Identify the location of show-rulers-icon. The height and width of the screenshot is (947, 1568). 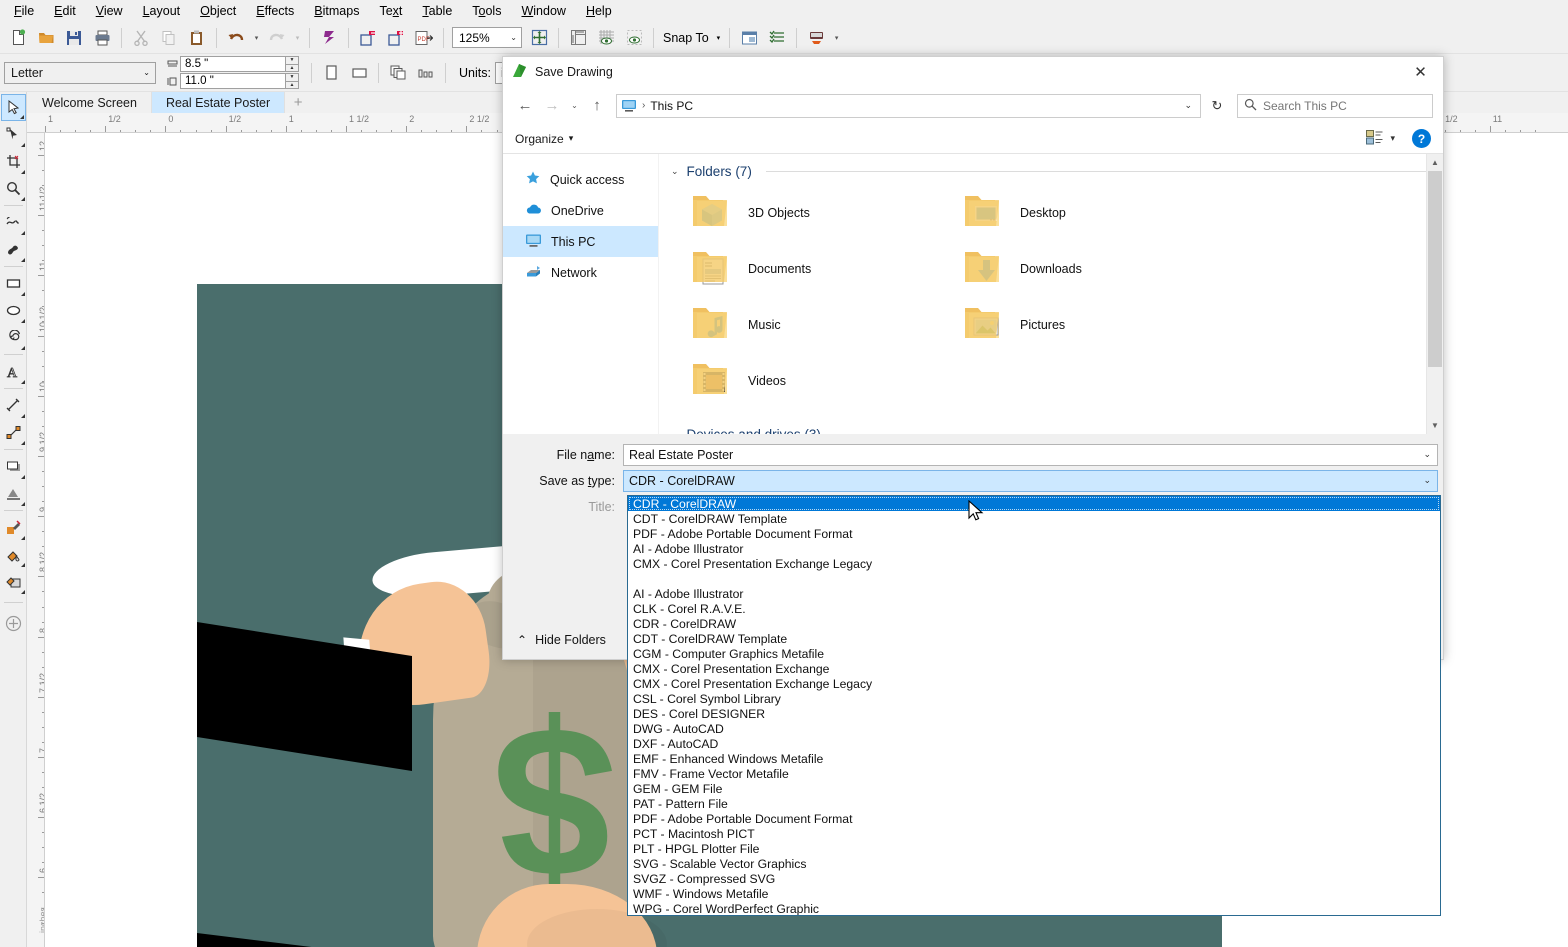
(578, 38).